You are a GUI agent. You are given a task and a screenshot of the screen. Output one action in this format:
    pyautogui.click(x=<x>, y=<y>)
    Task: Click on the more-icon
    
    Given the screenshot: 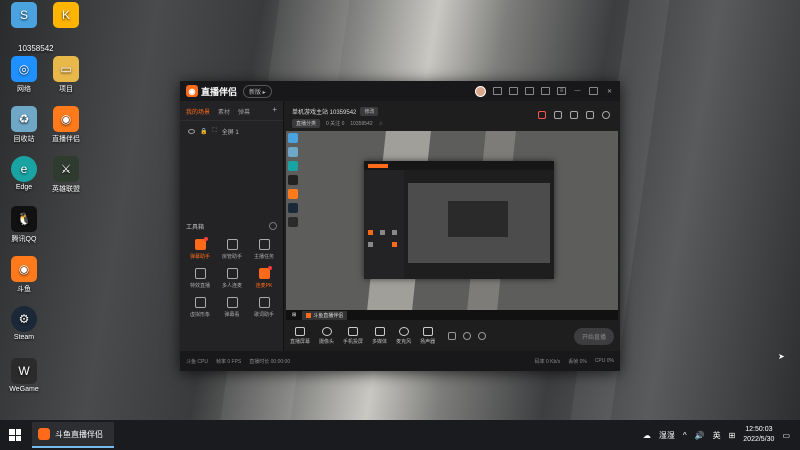 What is the action you would take?
    pyautogui.click(x=273, y=226)
    